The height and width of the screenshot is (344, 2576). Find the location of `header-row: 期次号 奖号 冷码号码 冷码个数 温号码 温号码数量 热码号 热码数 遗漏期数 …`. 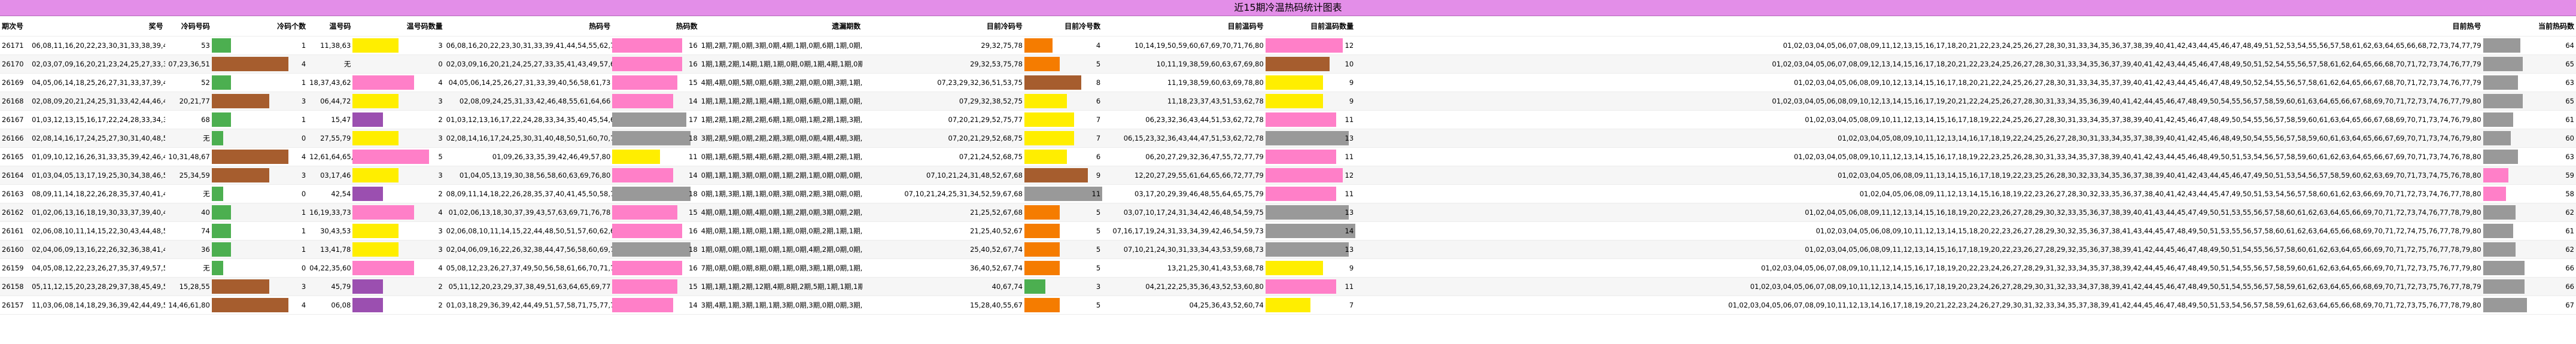

header-row: 期次号 奖号 冷码号码 冷码个数 温号码 温号码数量 热码号 热码数 遗漏期数 … is located at coordinates (1288, 26).